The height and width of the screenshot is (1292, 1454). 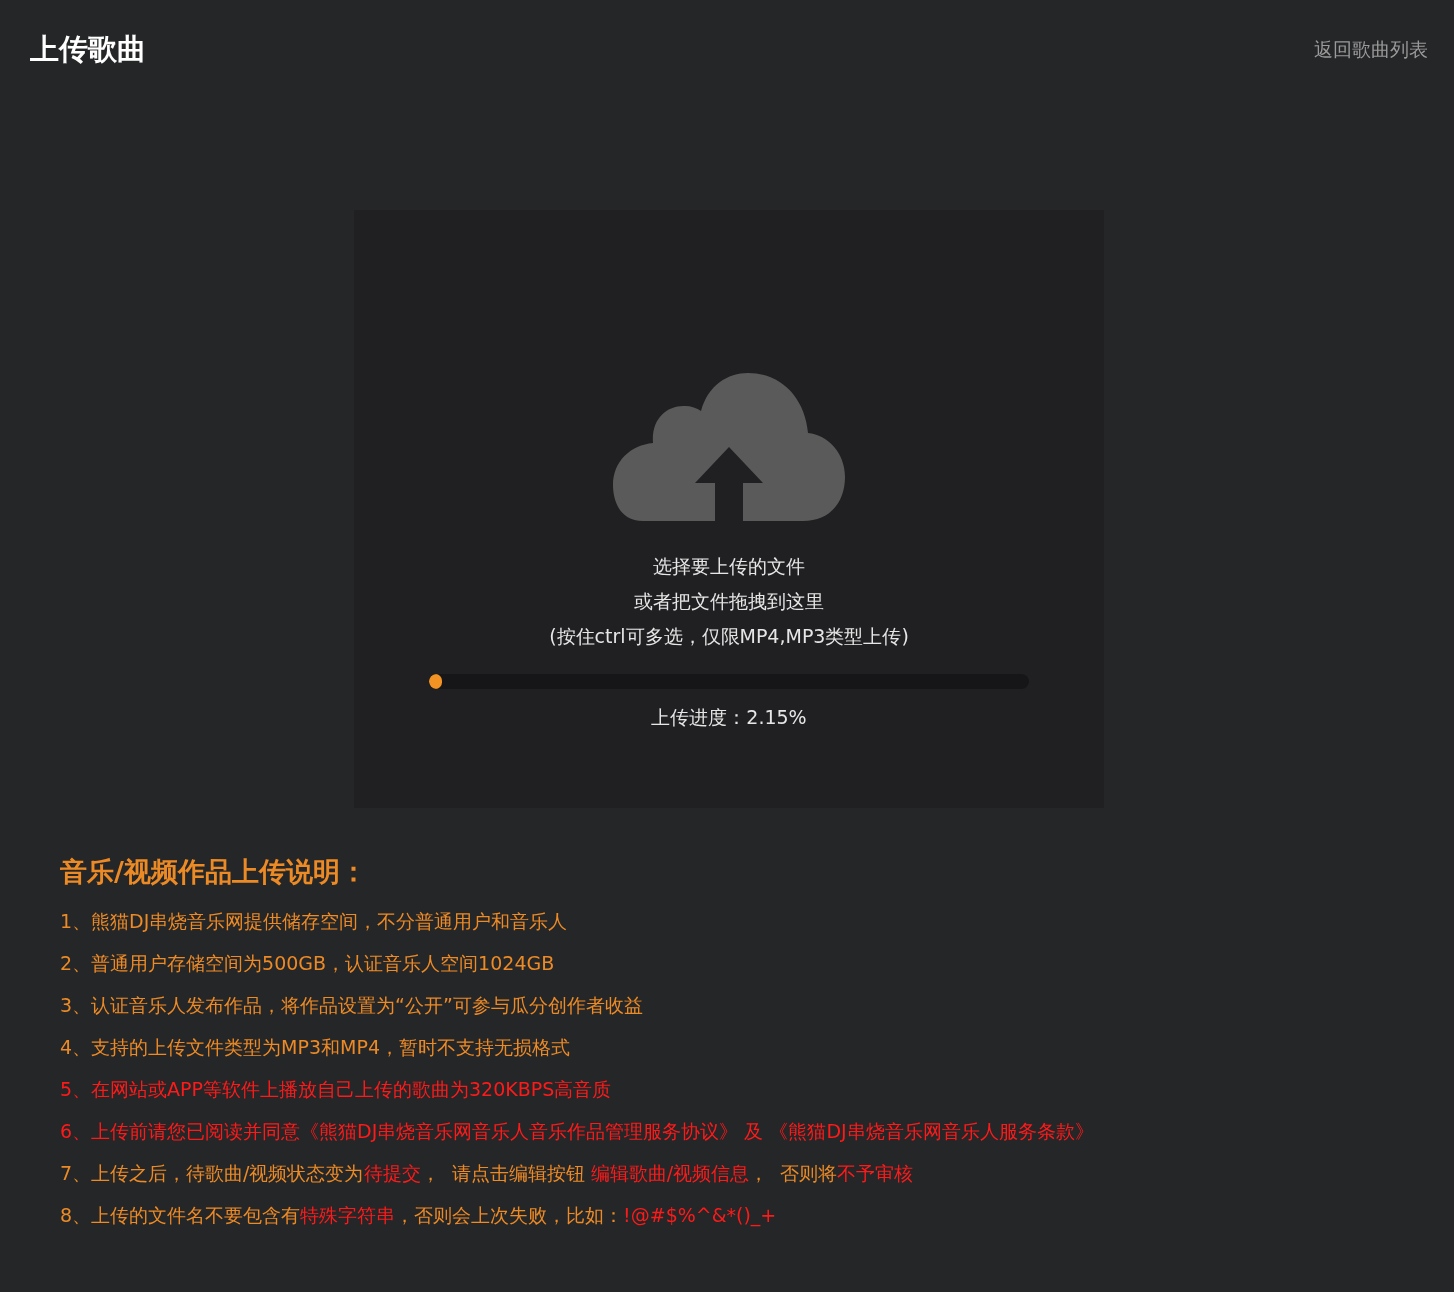 What do you see at coordinates (214, 872) in the screenshot?
I see `notes-heading: 音乐/视频作品上传说明：` at bounding box center [214, 872].